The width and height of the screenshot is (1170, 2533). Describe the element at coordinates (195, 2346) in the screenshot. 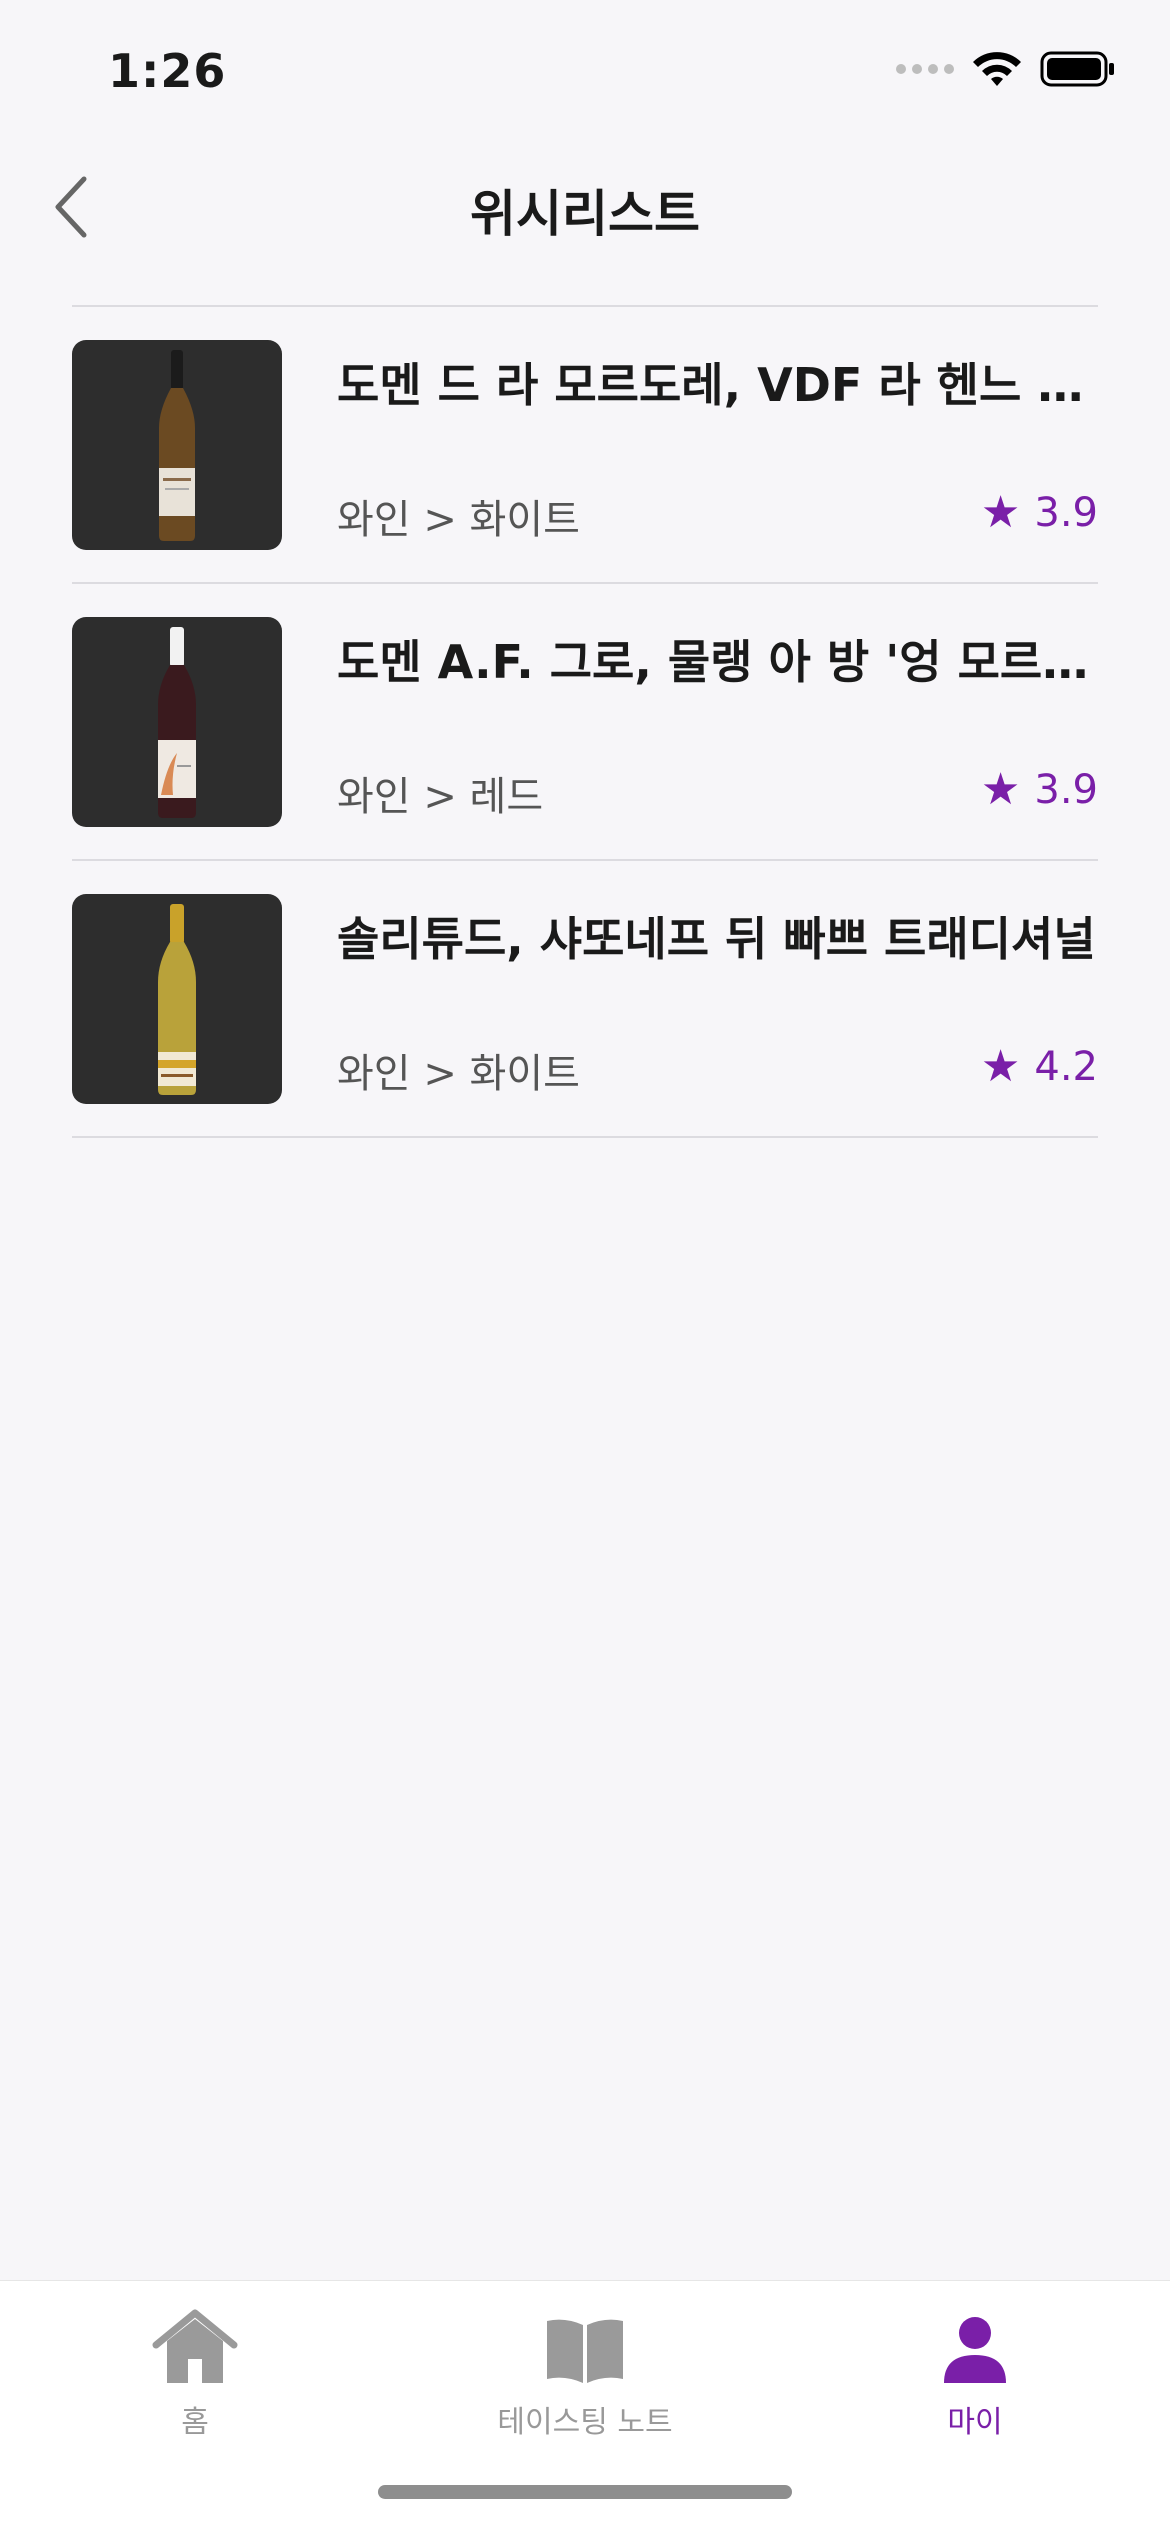

I see `home-icon` at that location.